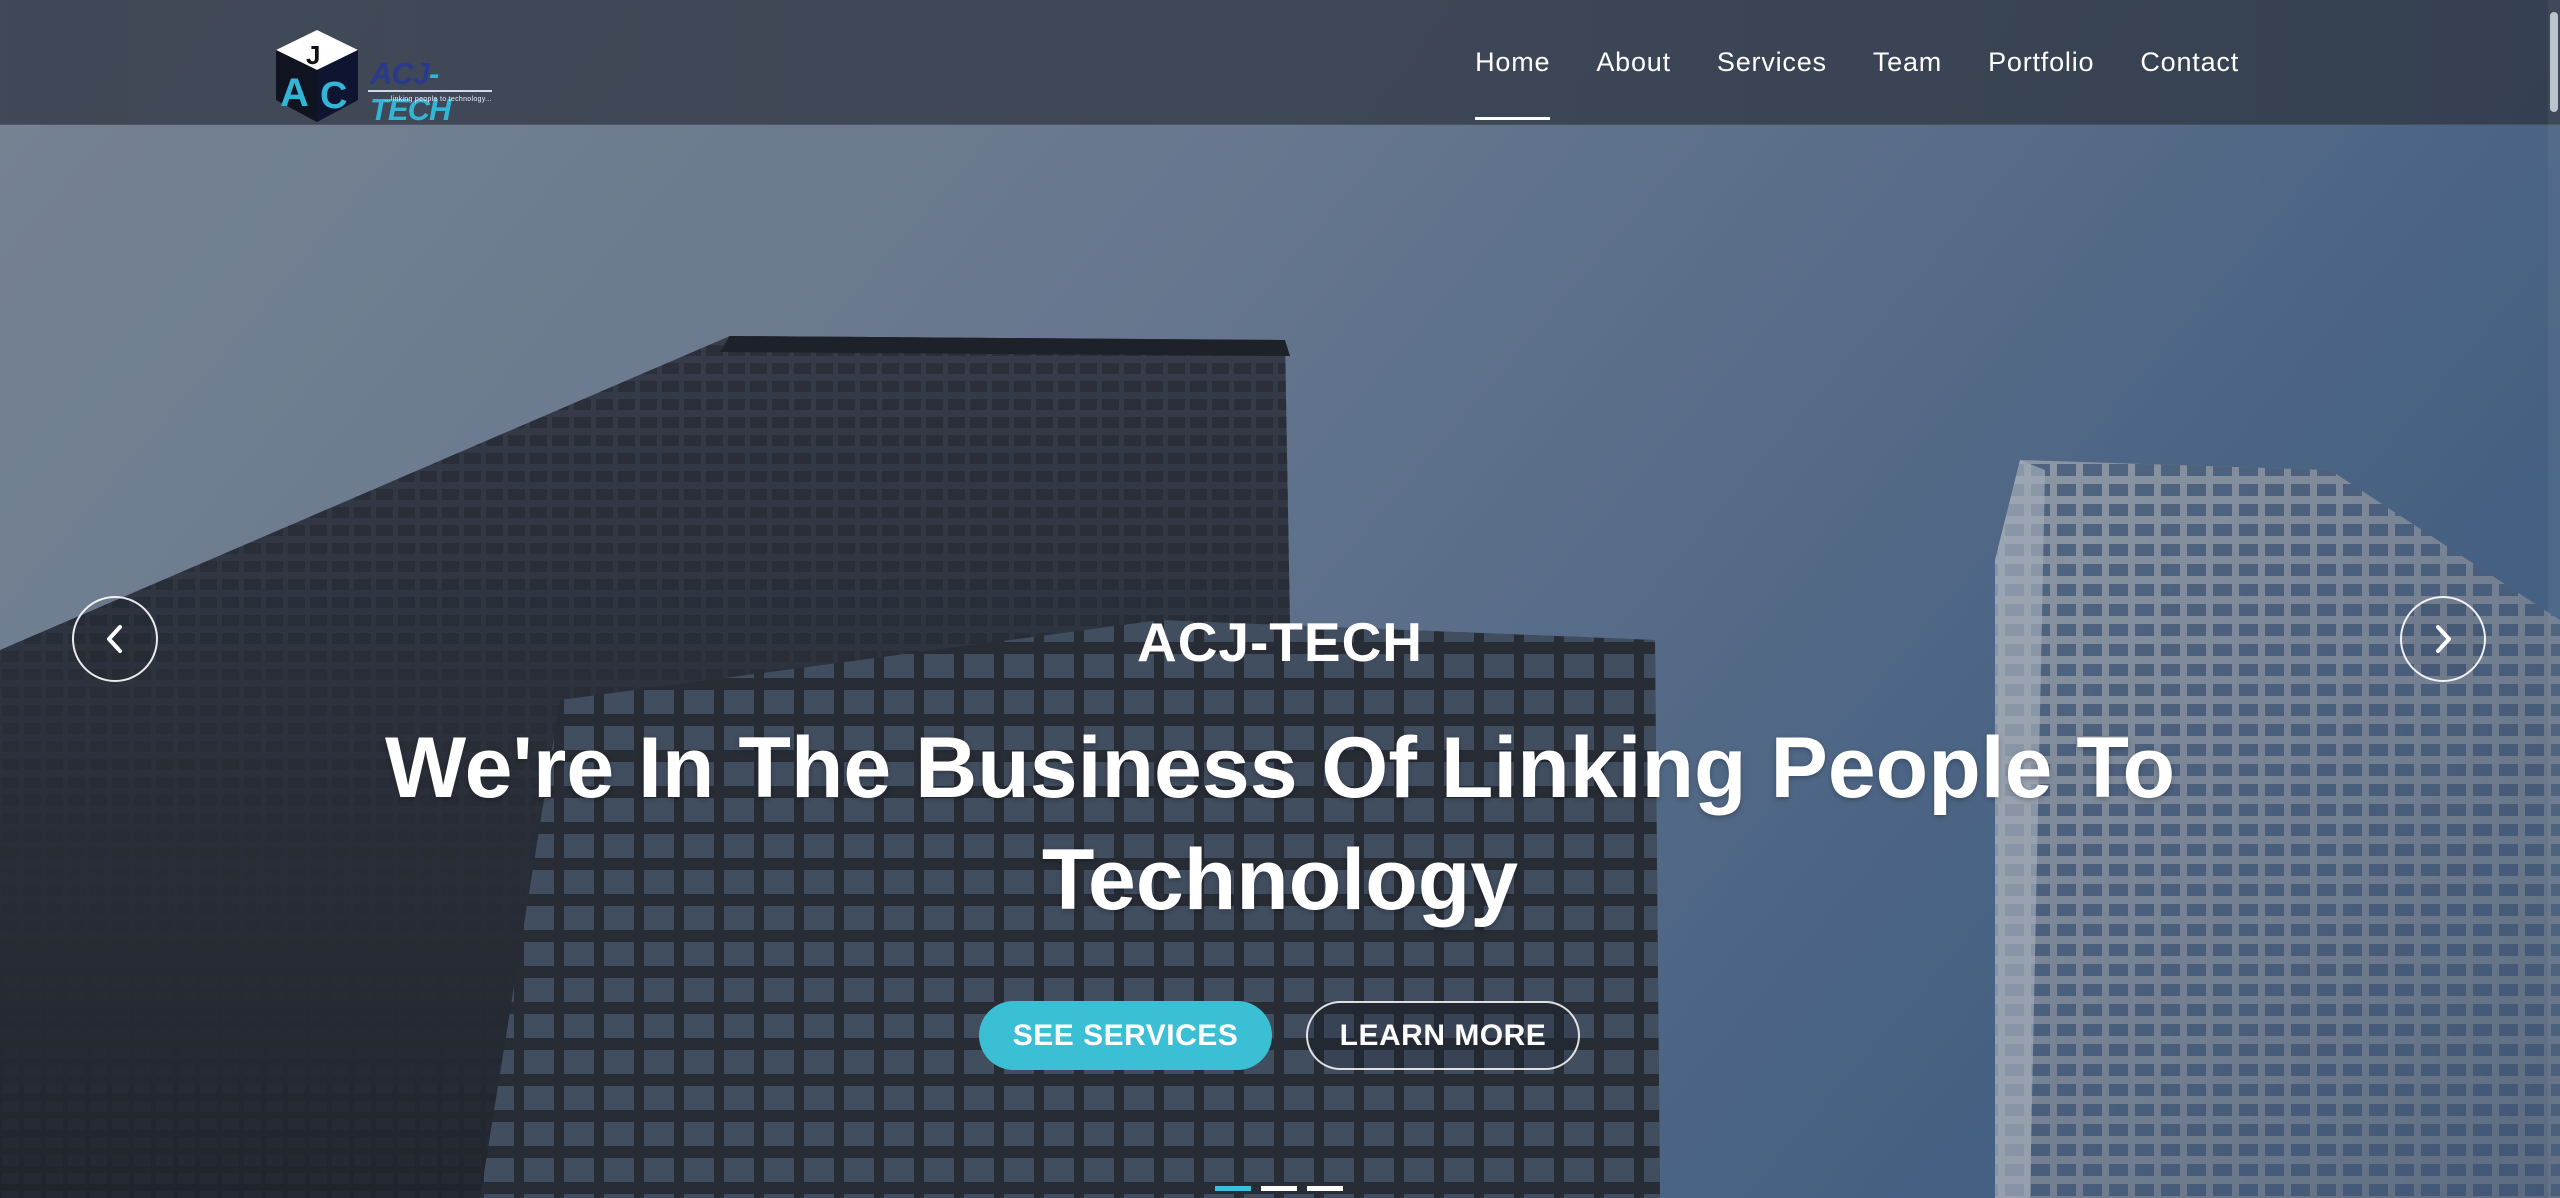 Image resolution: width=2560 pixels, height=1198 pixels. What do you see at coordinates (400, 73) in the screenshot?
I see `logo-name-part1: ACJ` at bounding box center [400, 73].